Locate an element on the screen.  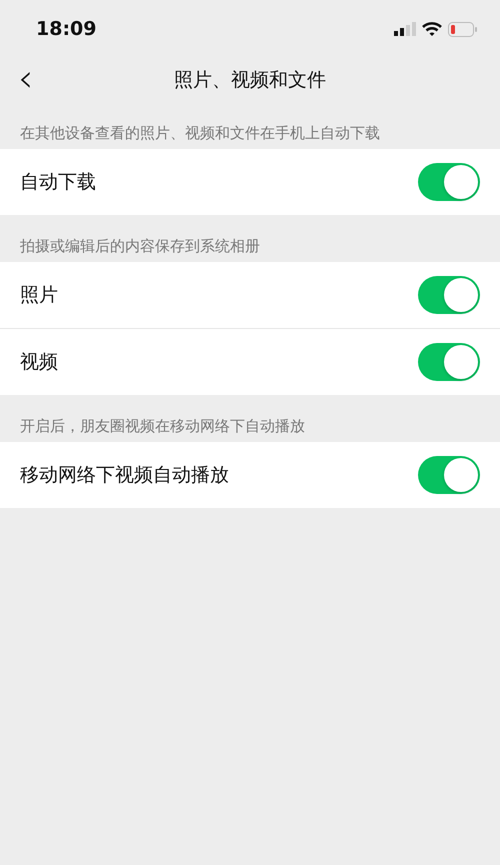
setting-label: 自动下载 is located at coordinates (58, 182).